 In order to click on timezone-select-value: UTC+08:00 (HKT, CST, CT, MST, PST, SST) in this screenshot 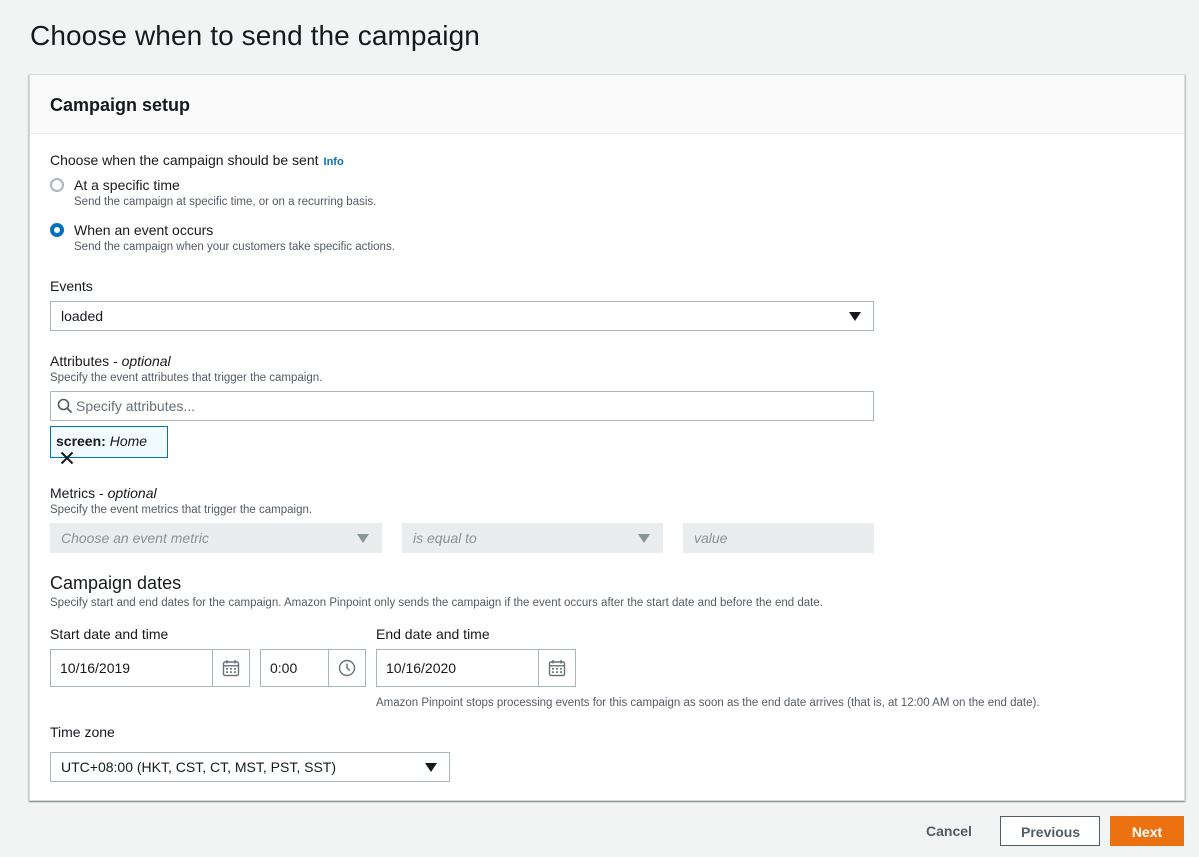, I will do `click(199, 767)`.